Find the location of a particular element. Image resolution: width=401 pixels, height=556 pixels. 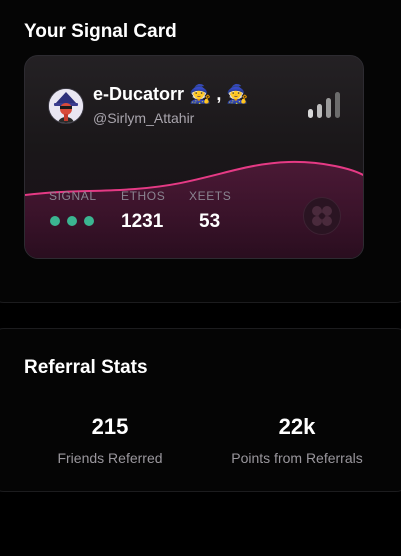

xeets-label: XEETS is located at coordinates (210, 196).